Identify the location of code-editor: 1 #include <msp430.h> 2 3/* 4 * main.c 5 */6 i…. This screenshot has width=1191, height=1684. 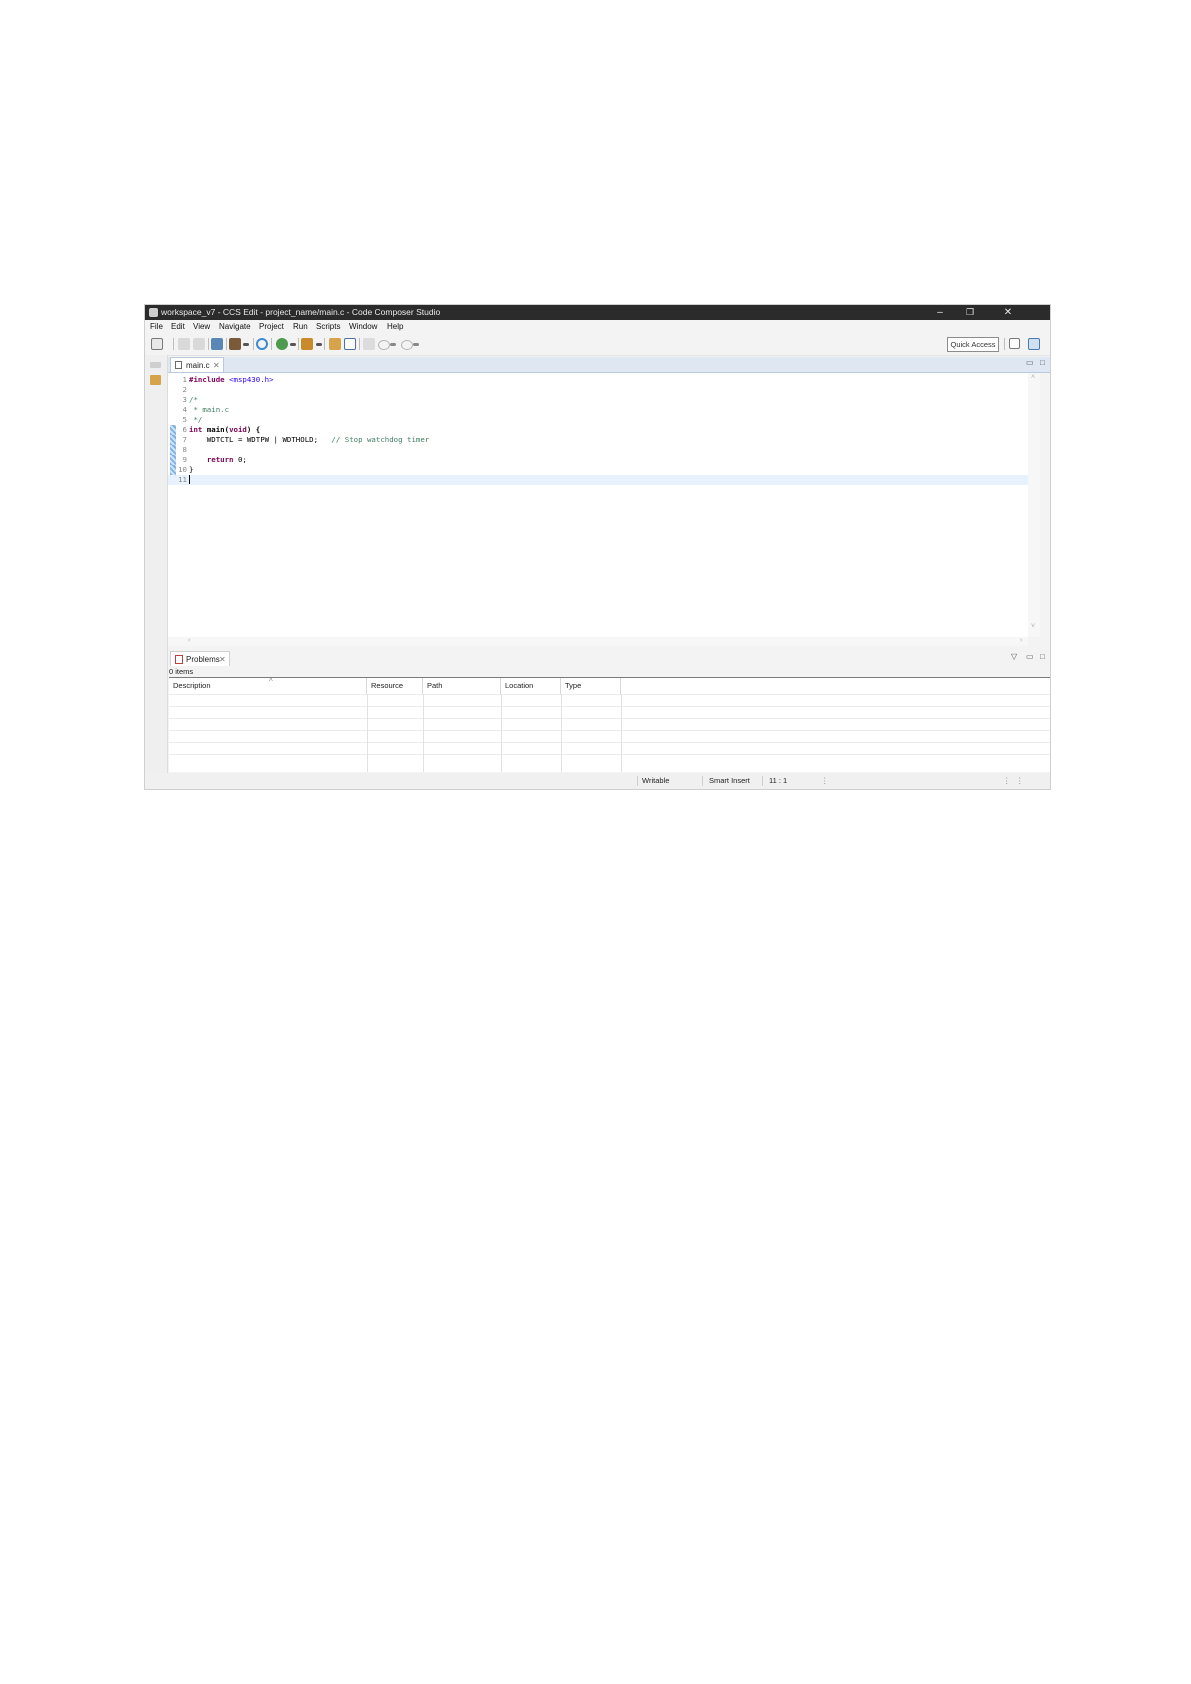
(598, 505).